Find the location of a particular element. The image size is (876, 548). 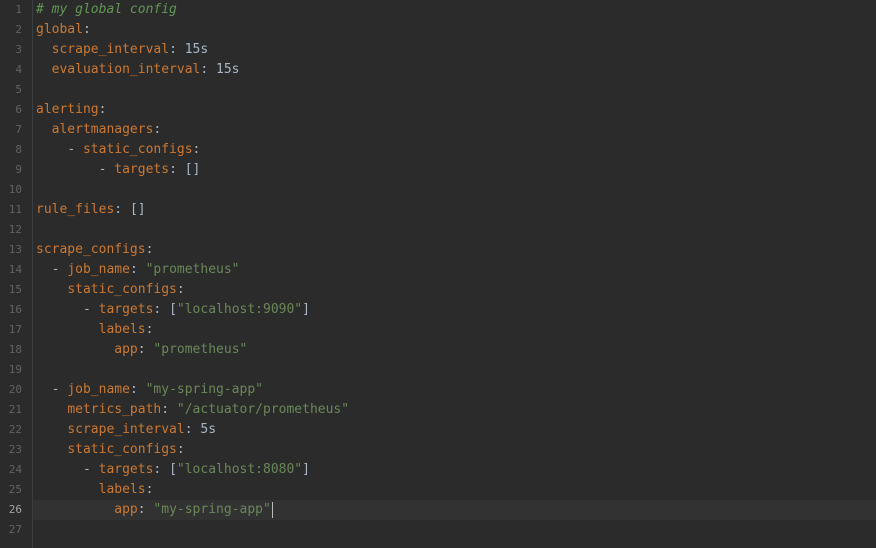

line-text: evaluation_interval: 15s is located at coordinates (138, 70).